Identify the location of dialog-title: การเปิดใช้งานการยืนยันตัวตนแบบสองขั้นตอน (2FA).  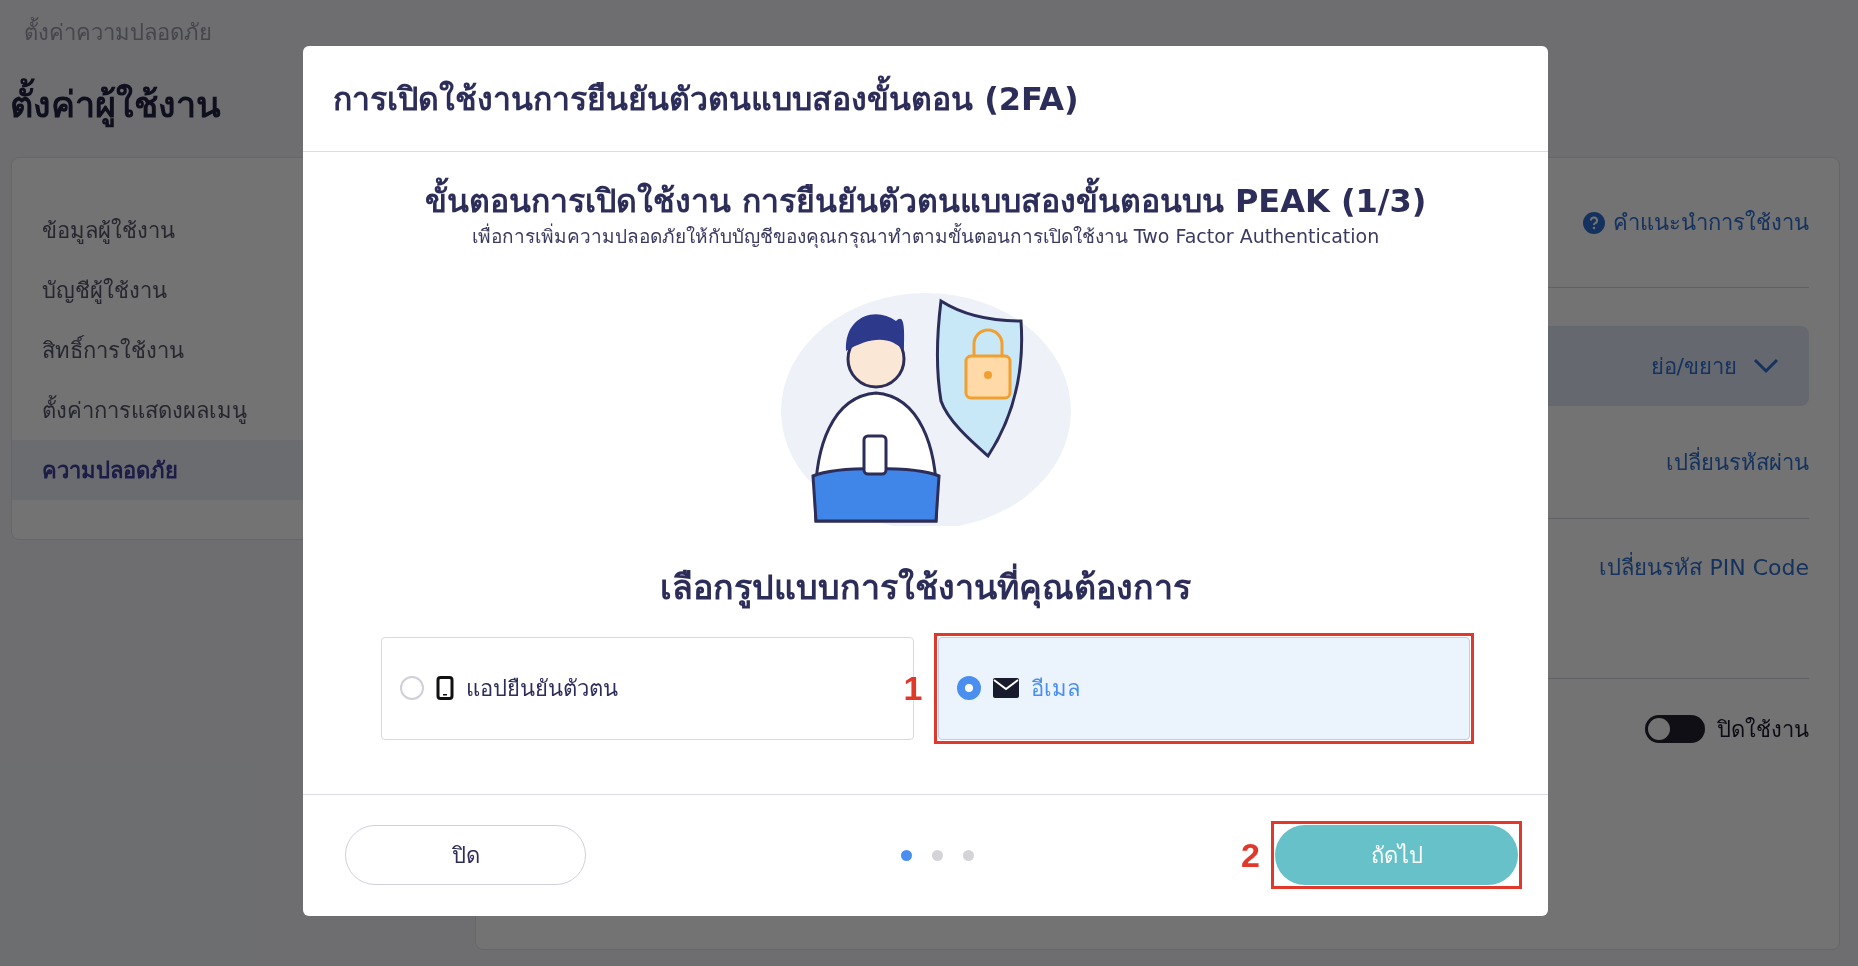
(706, 98).